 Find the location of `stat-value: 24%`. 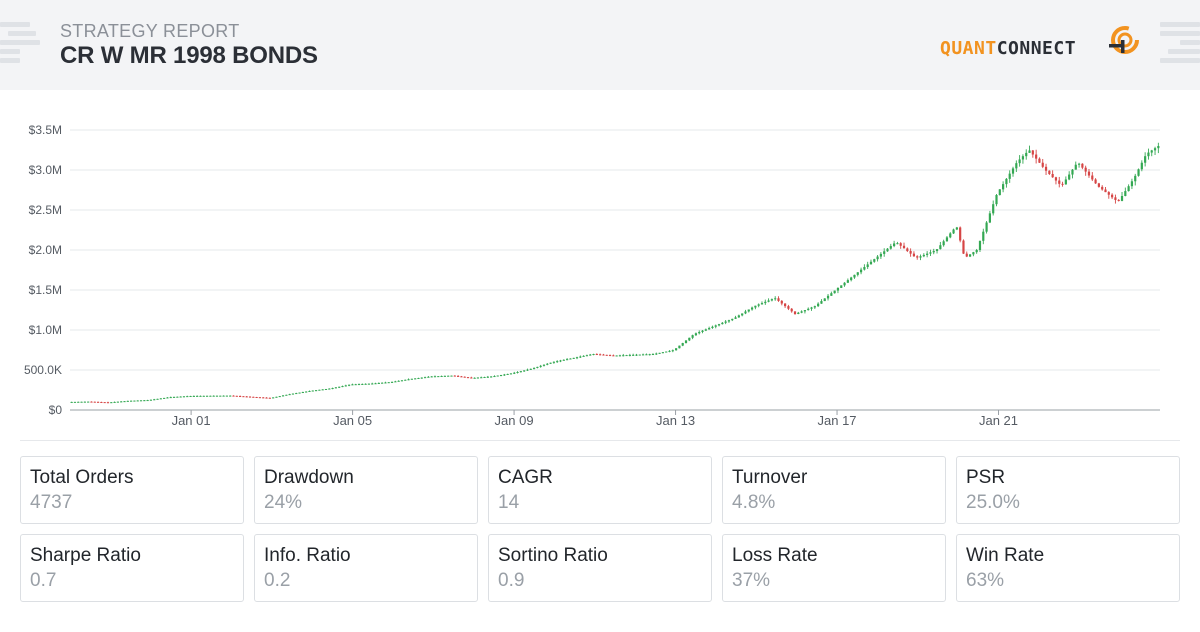

stat-value: 24% is located at coordinates (283, 502).